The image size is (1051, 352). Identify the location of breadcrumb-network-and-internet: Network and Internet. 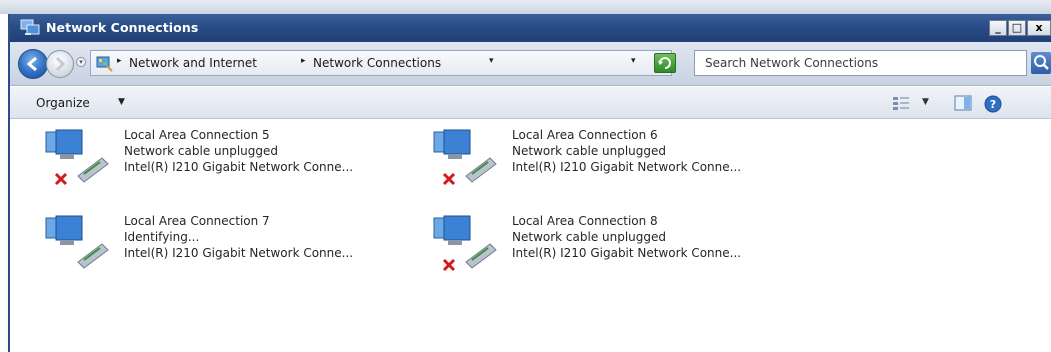
(193, 63).